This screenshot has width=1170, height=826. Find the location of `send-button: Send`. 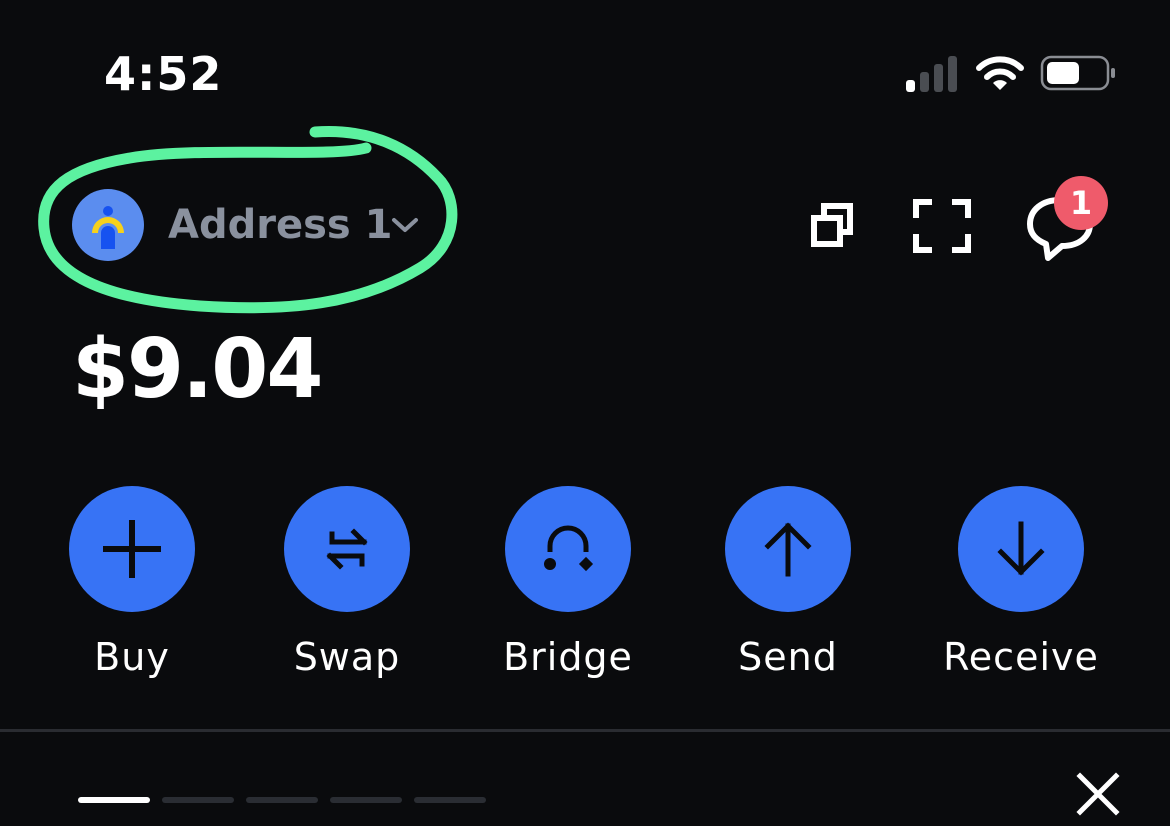

send-button: Send is located at coordinates (788, 586).